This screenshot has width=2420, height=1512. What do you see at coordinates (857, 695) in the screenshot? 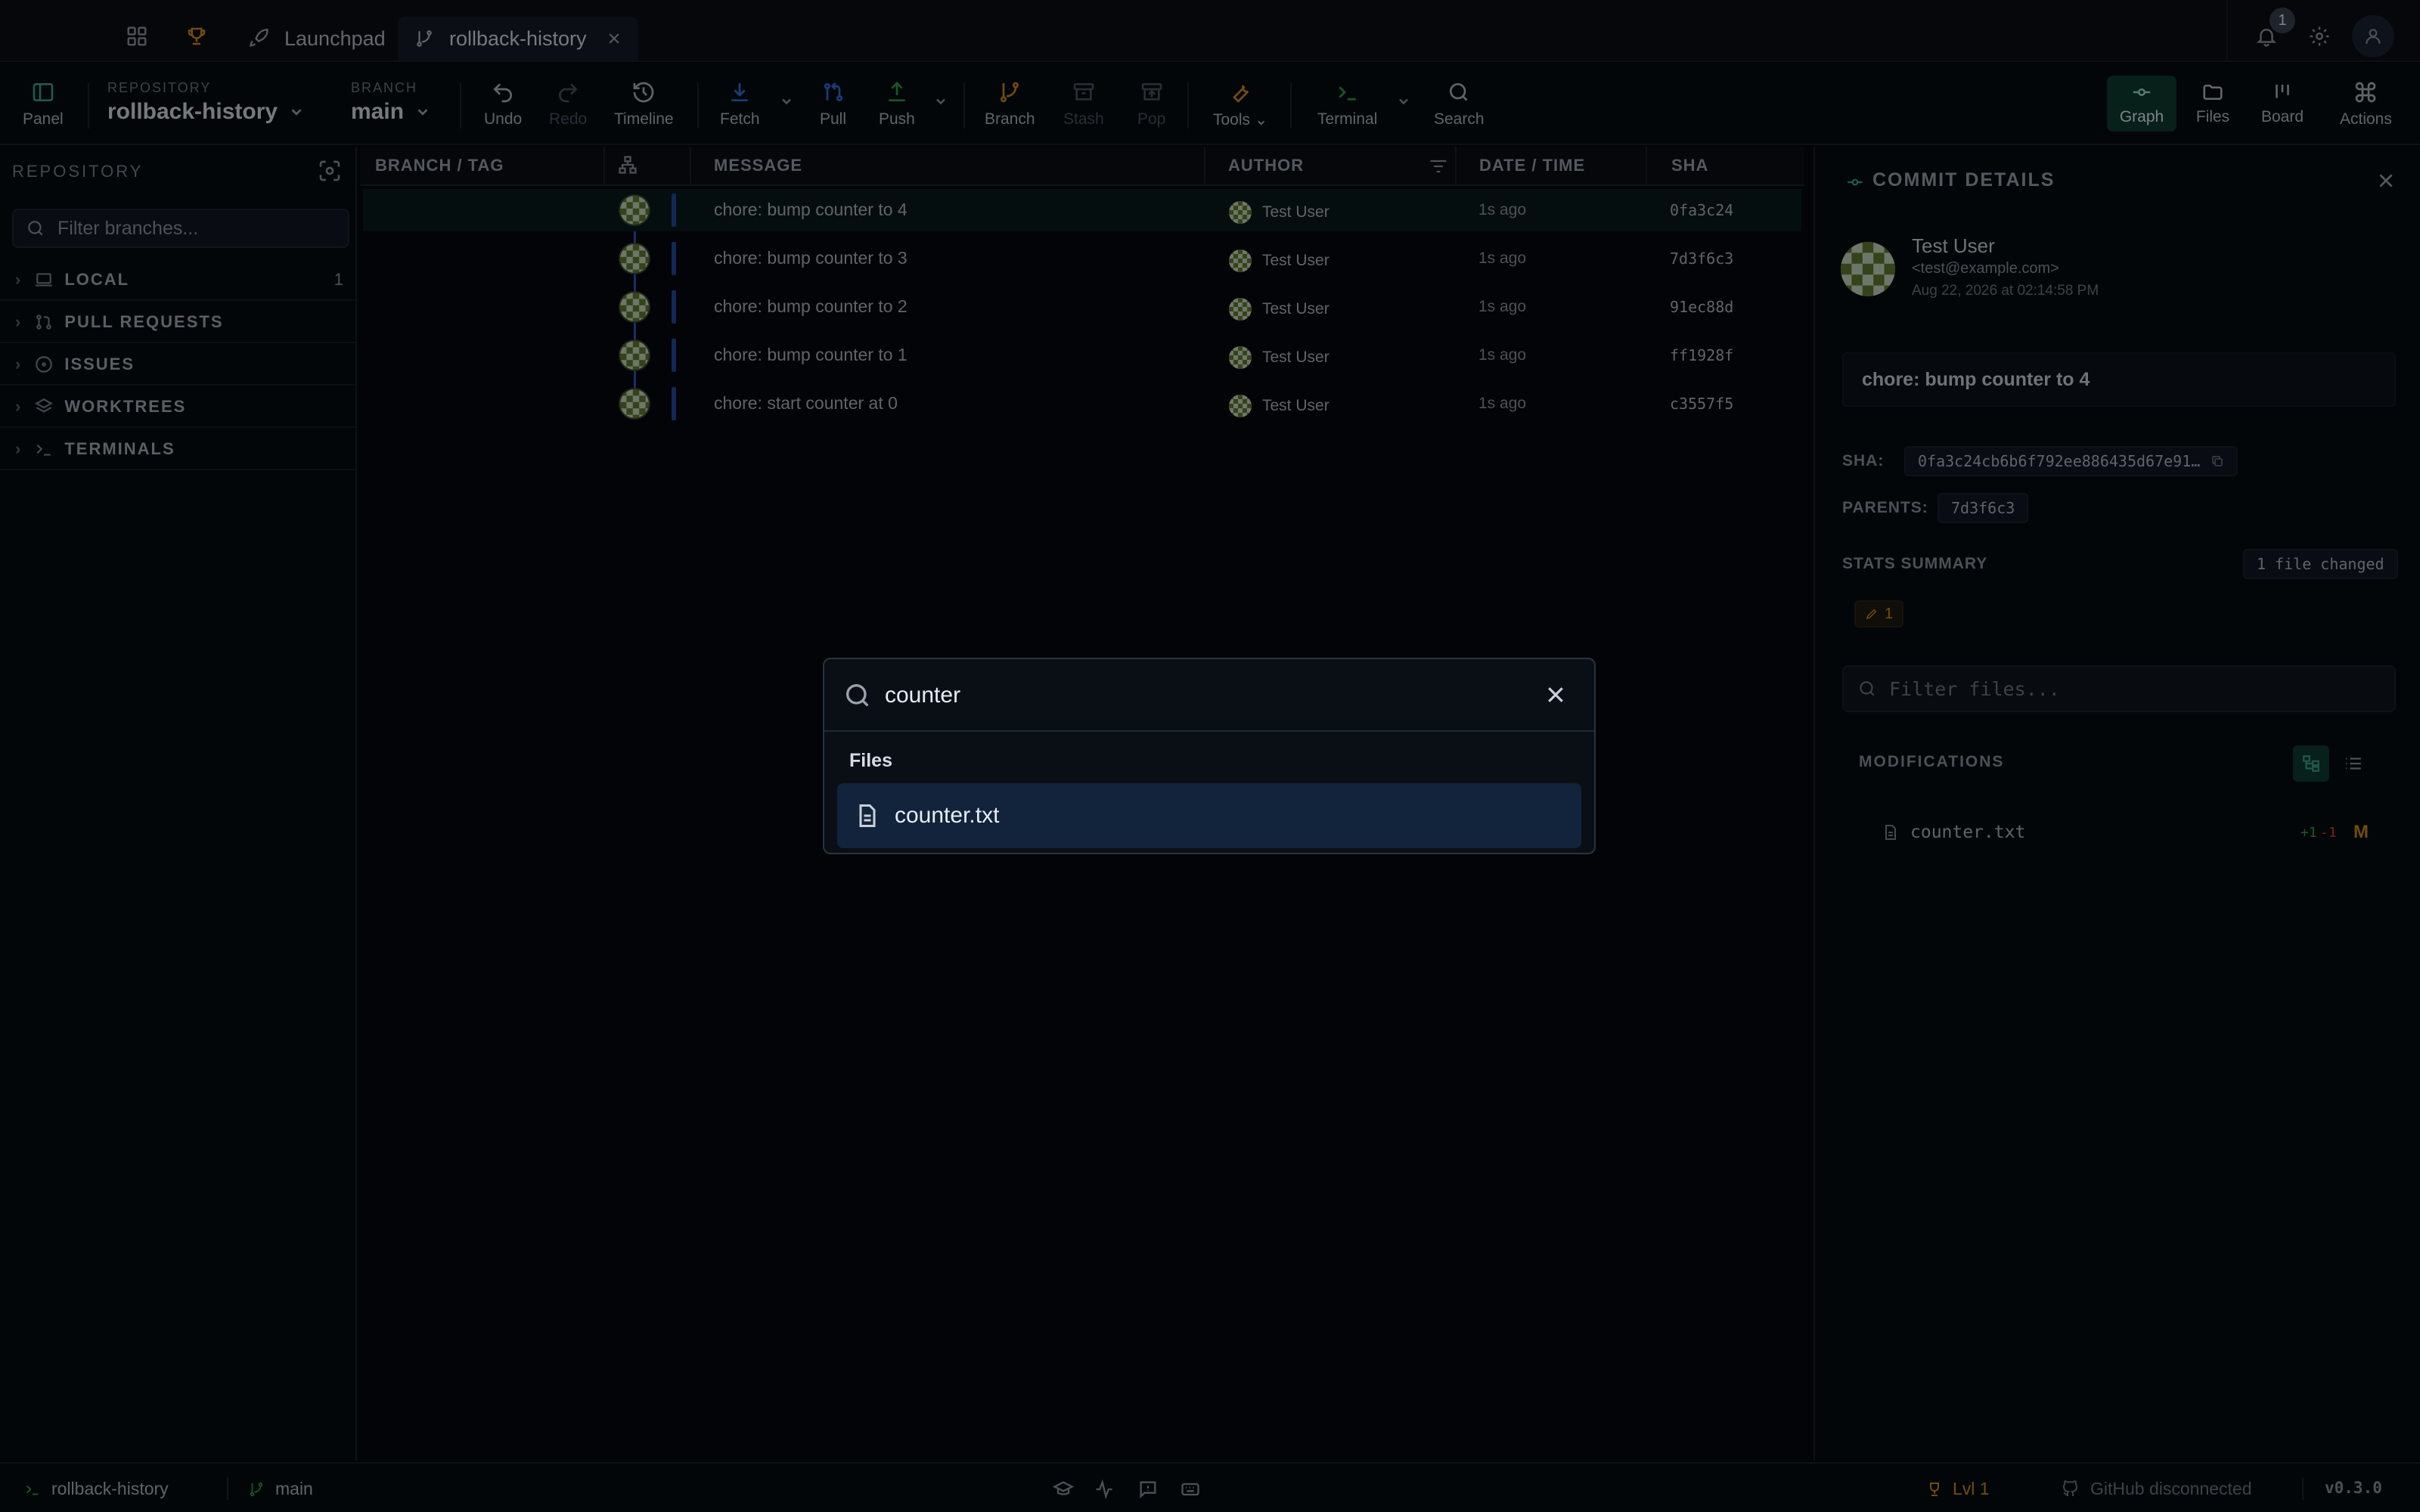
I see `search-icon` at bounding box center [857, 695].